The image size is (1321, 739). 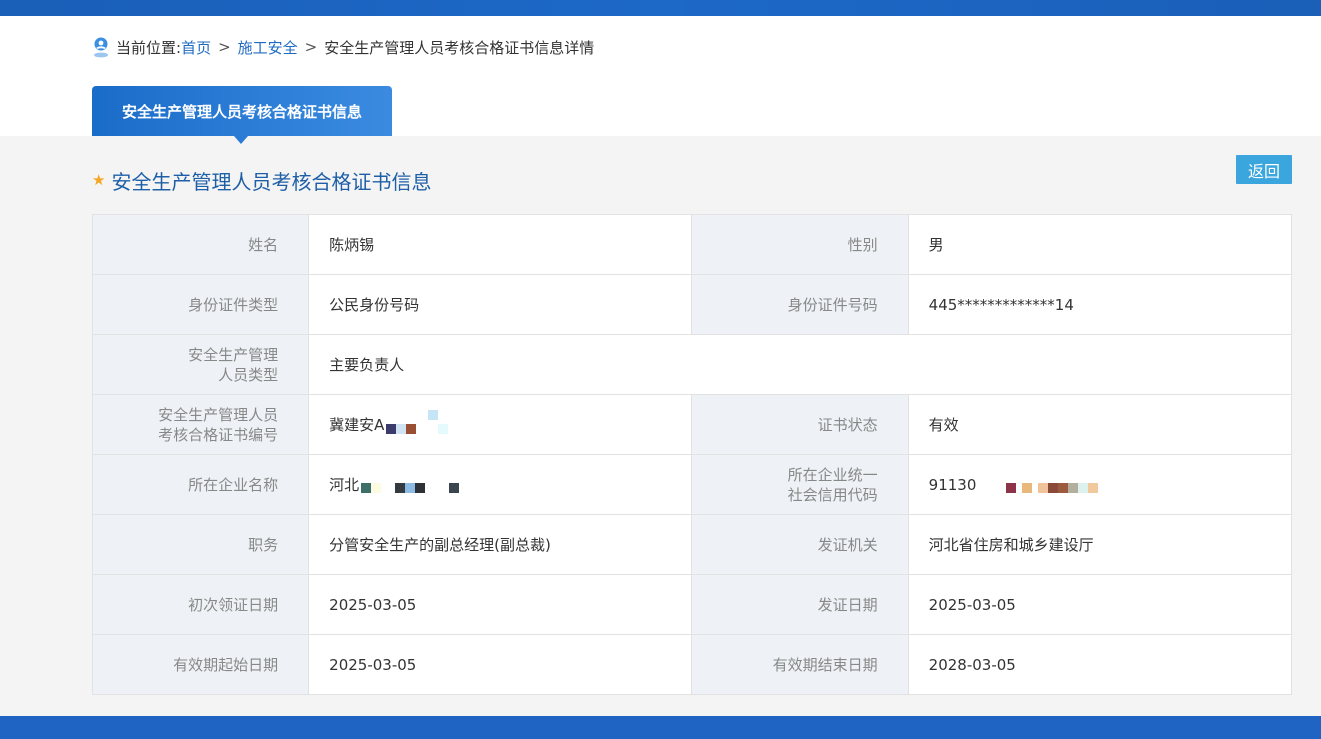 What do you see at coordinates (218, 414) in the screenshot?
I see `label-line: 安全生产管理人员` at bounding box center [218, 414].